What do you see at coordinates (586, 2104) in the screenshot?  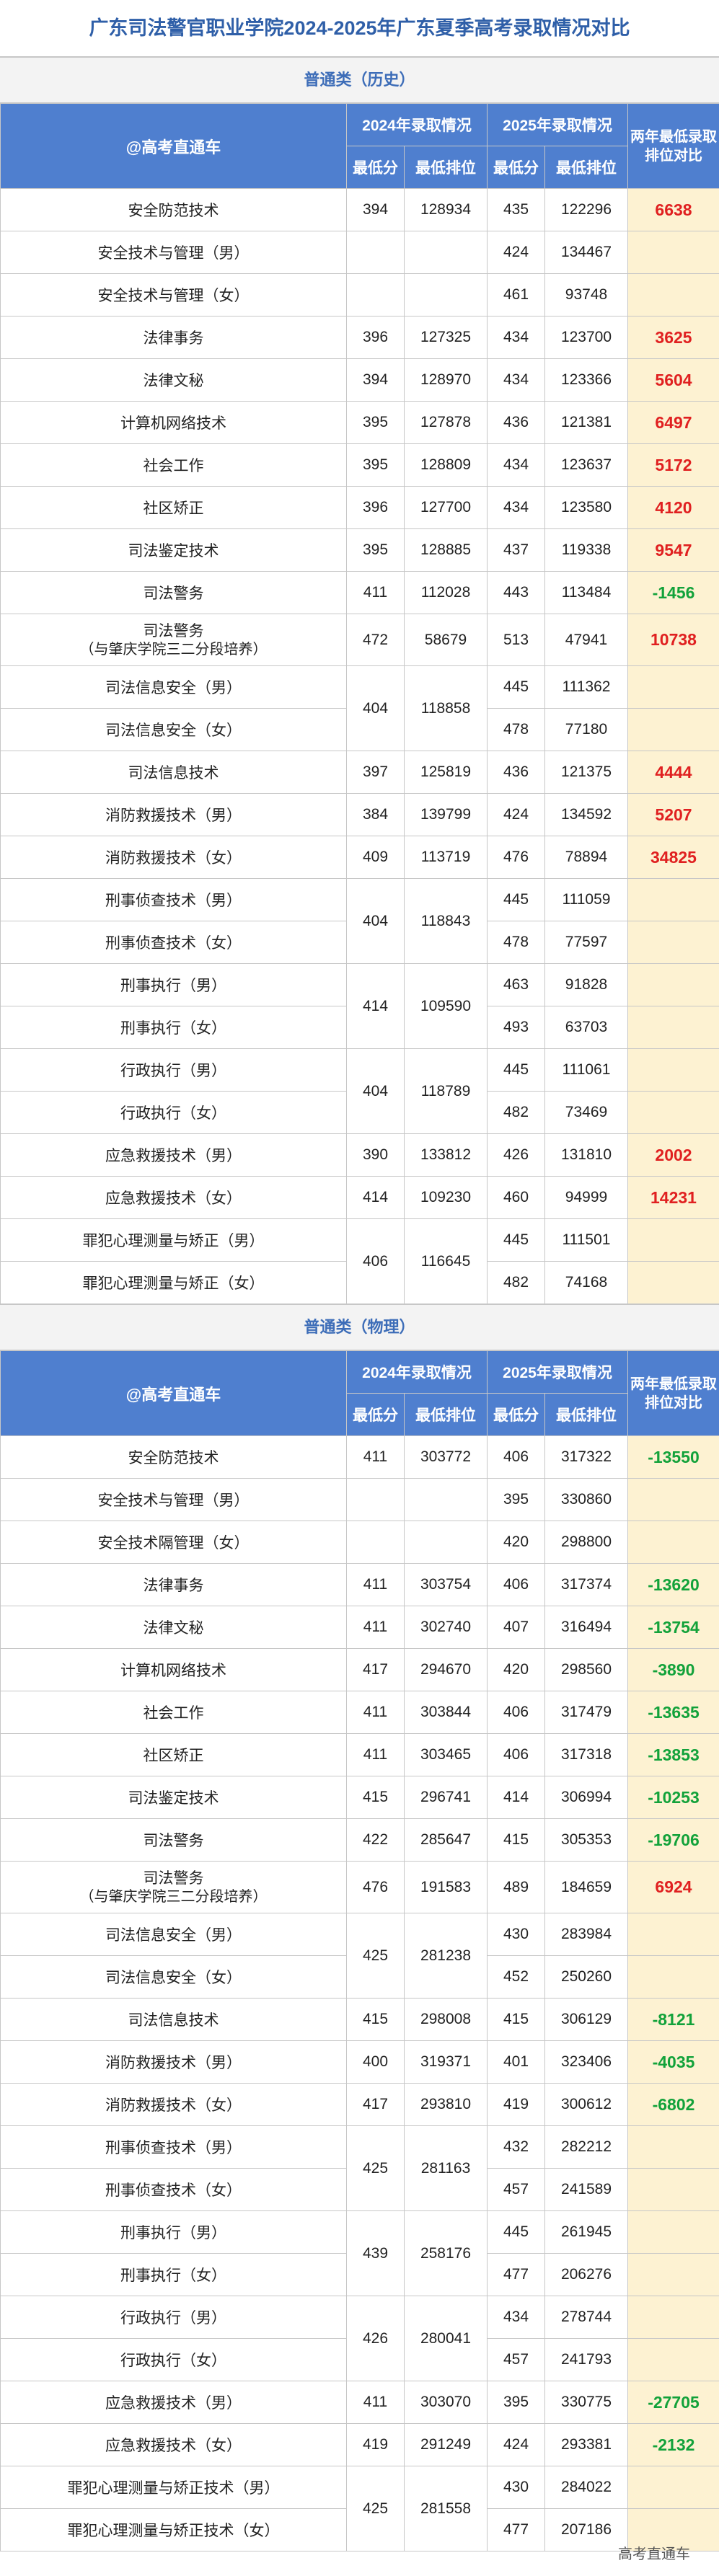 I see `rank-2025: 300612` at bounding box center [586, 2104].